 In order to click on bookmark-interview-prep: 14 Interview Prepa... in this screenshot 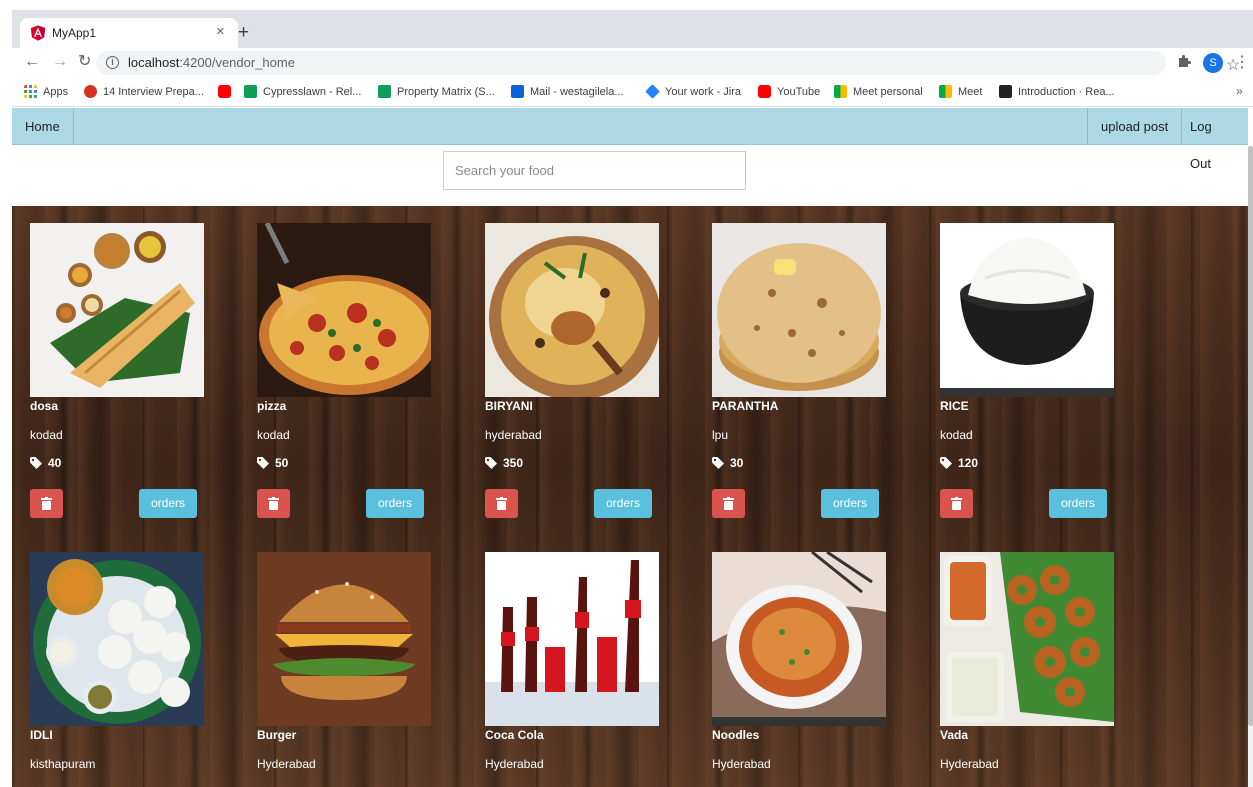, I will do `click(144, 91)`.